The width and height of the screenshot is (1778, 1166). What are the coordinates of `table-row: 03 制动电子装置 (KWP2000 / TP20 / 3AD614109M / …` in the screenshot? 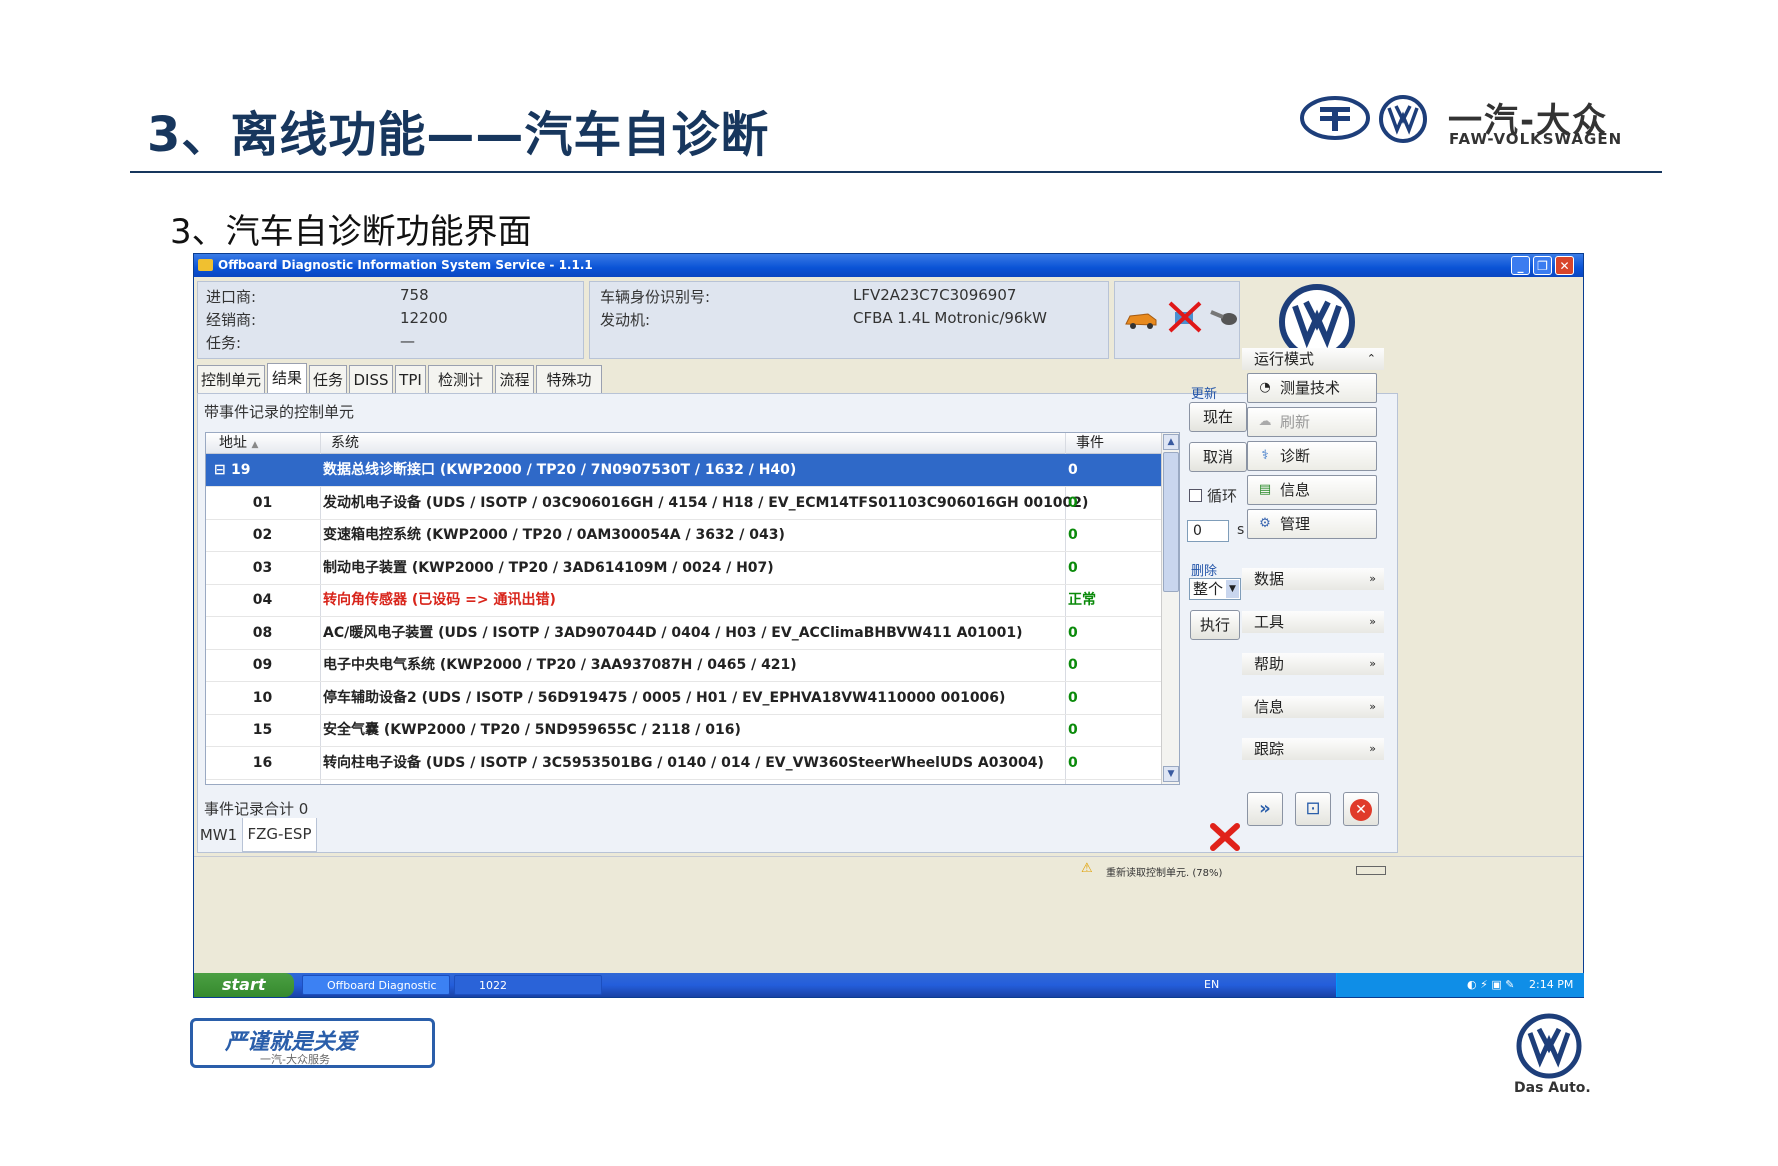 It's located at (683, 568).